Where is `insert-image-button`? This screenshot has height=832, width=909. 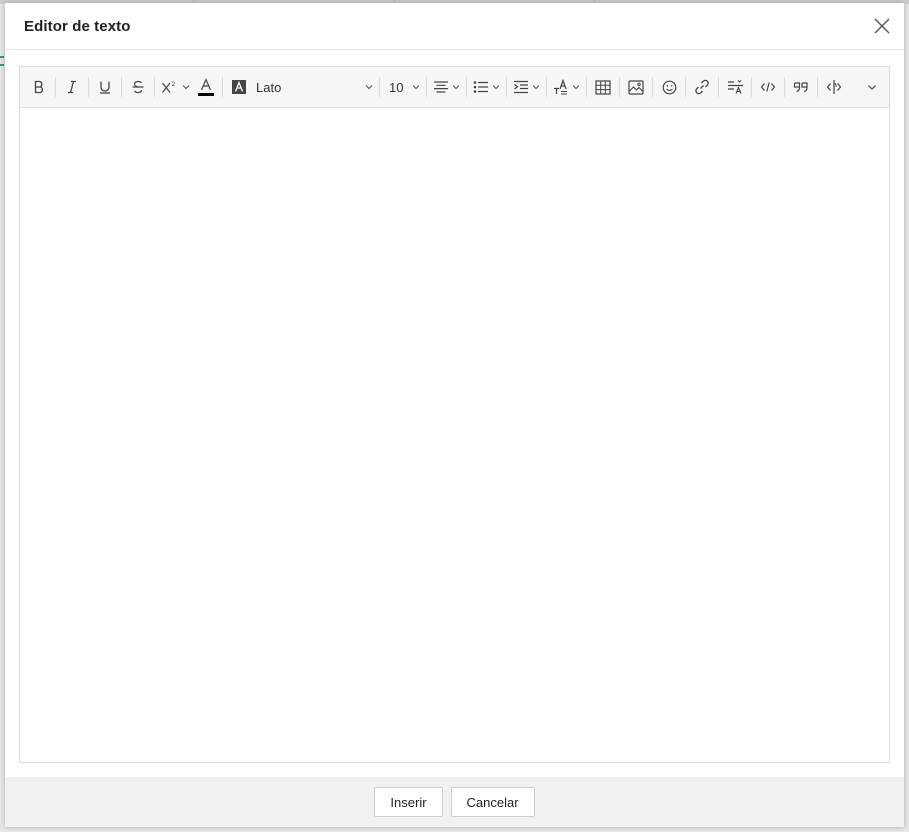 insert-image-button is located at coordinates (636, 87).